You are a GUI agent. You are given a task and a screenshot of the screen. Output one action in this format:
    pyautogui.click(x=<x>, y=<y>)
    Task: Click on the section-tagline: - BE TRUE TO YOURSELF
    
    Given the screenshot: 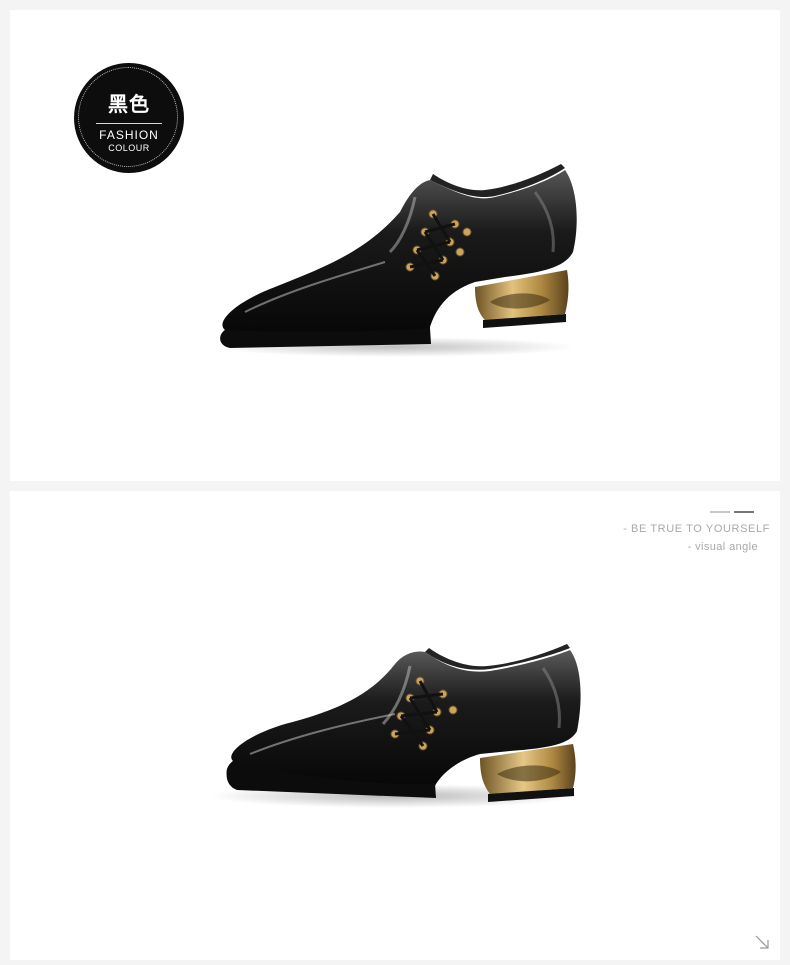 What is the action you would take?
    pyautogui.click(x=696, y=529)
    